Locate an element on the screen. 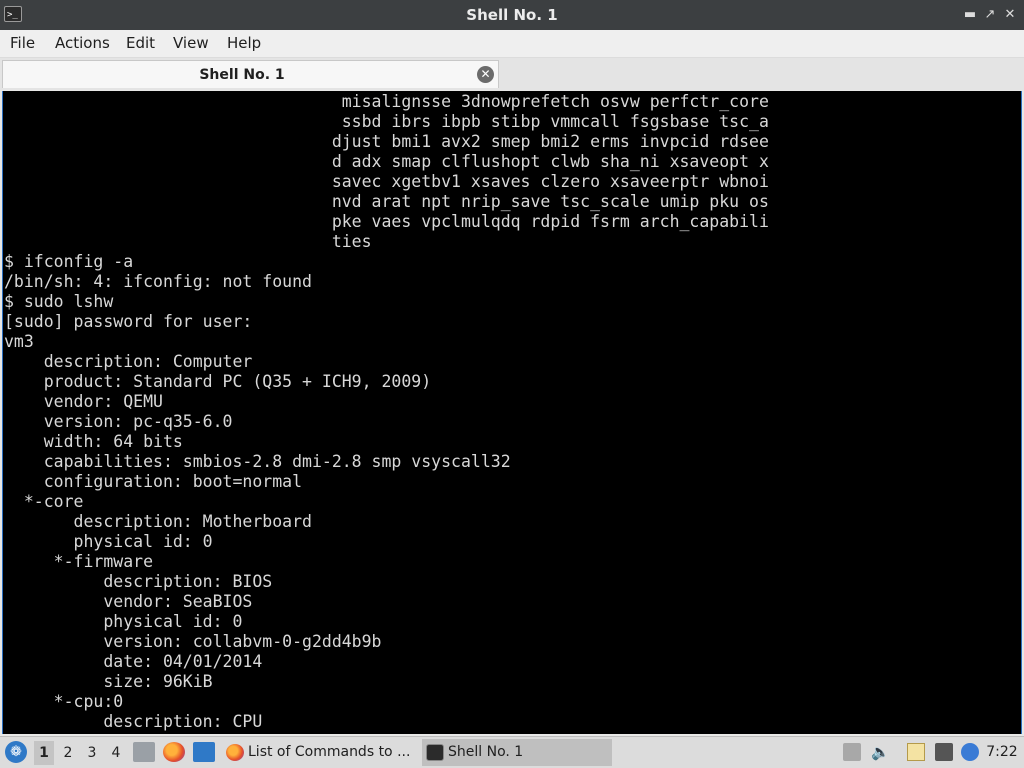 The image size is (1024, 768). minimize-icon: ▬ is located at coordinates (970, 15).